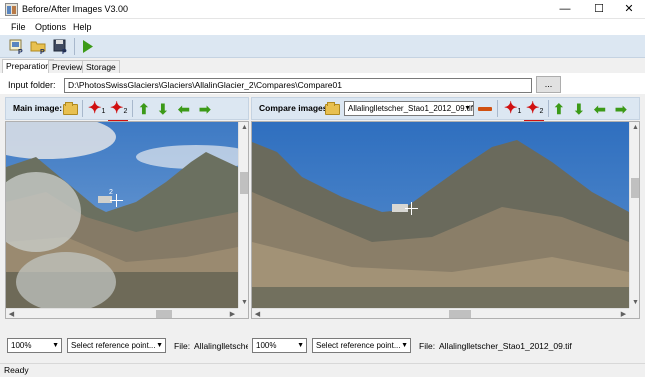 This screenshot has height=377, width=645. What do you see at coordinates (34, 345) in the screenshot?
I see `main-zoom-select: 100% ▼` at bounding box center [34, 345].